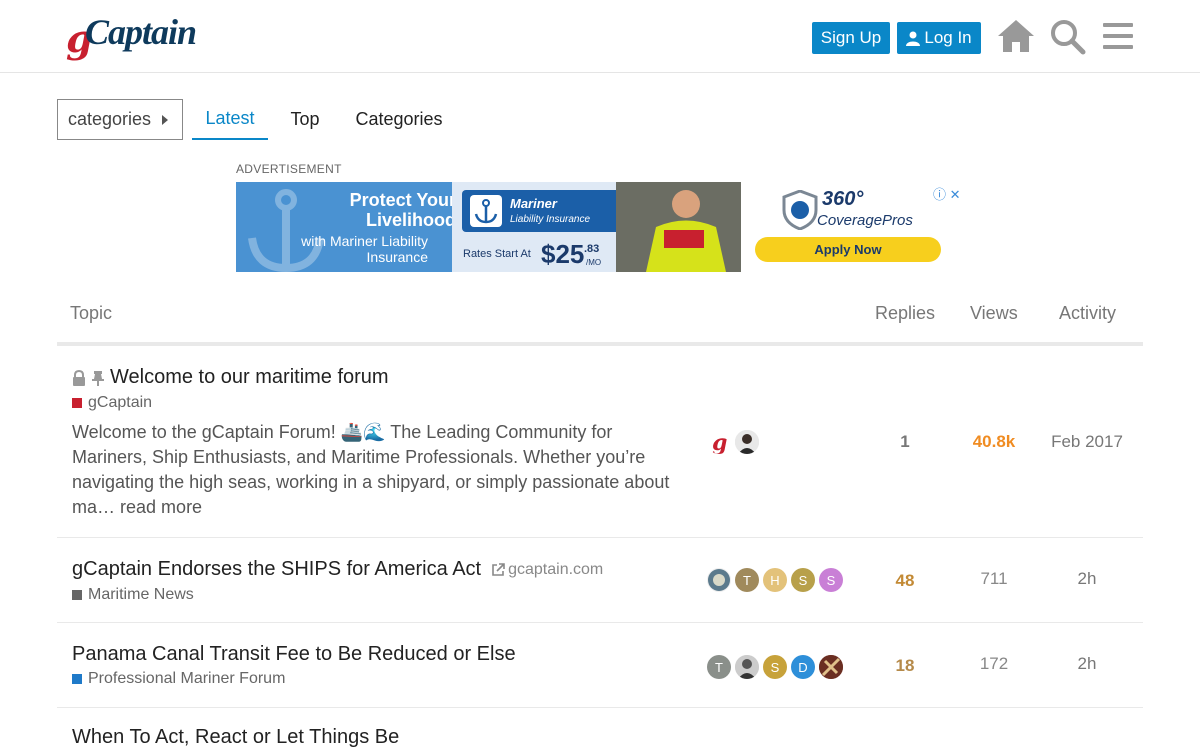 The image size is (1200, 749). What do you see at coordinates (289, 169) in the screenshot?
I see `advertisement-label: ADVERTISEMENT` at bounding box center [289, 169].